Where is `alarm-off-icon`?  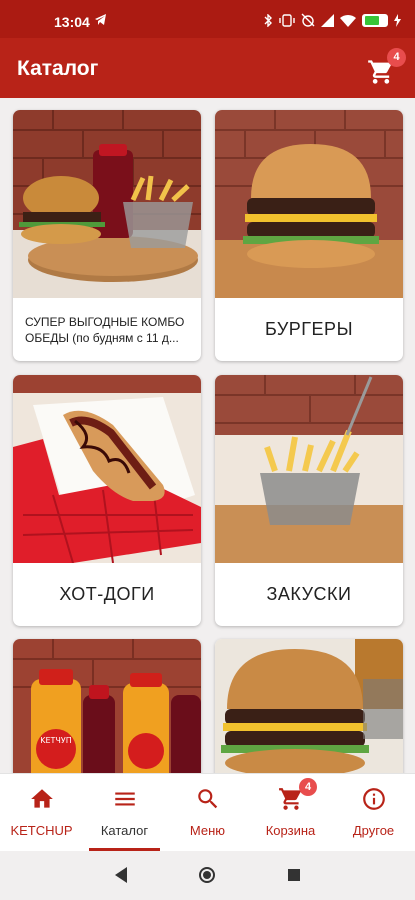 alarm-off-icon is located at coordinates (308, 20).